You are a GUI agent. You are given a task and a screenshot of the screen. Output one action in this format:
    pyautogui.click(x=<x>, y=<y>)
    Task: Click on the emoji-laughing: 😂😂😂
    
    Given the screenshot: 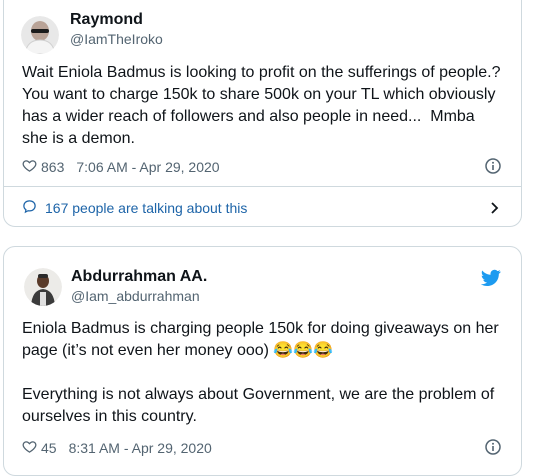 What is the action you would take?
    pyautogui.click(x=303, y=350)
    